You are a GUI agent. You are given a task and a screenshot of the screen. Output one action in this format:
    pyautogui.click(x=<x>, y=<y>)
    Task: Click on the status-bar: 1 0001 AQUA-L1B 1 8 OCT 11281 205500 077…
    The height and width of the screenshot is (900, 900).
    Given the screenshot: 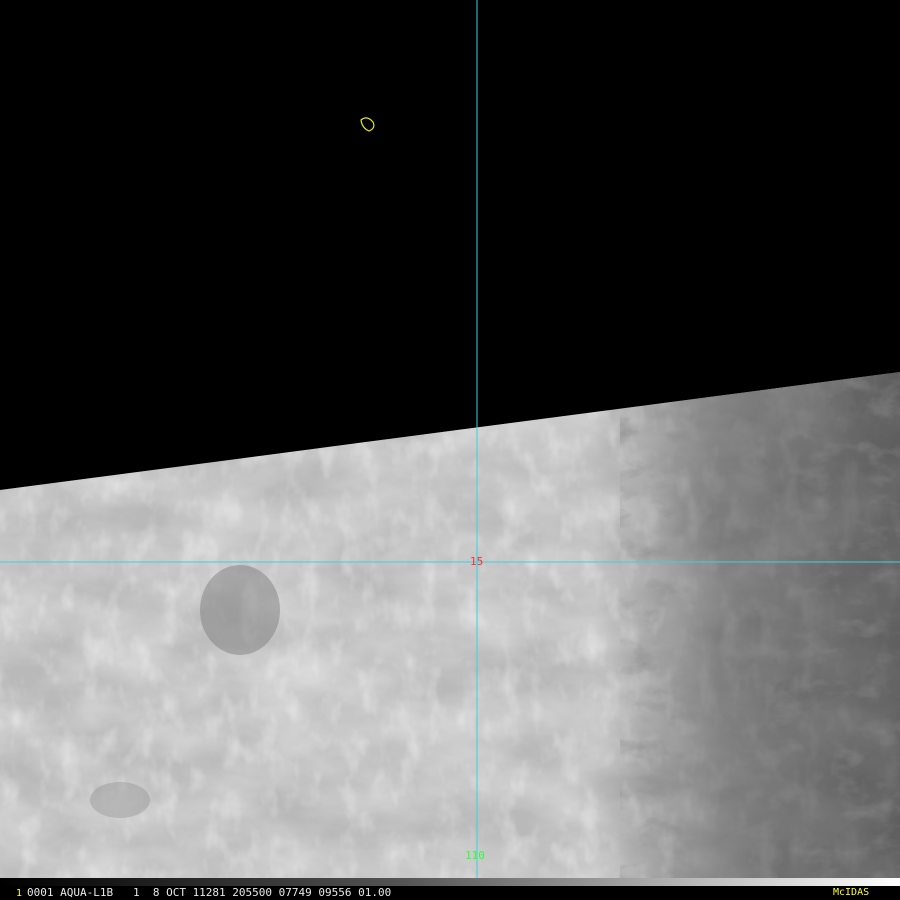 What is the action you would take?
    pyautogui.click(x=450, y=893)
    